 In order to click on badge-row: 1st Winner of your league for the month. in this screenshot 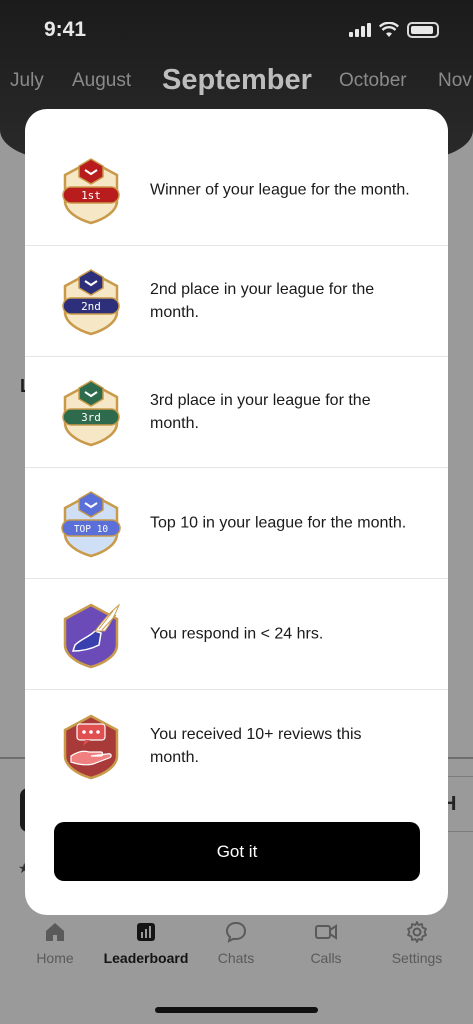, I will do `click(236, 190)`.